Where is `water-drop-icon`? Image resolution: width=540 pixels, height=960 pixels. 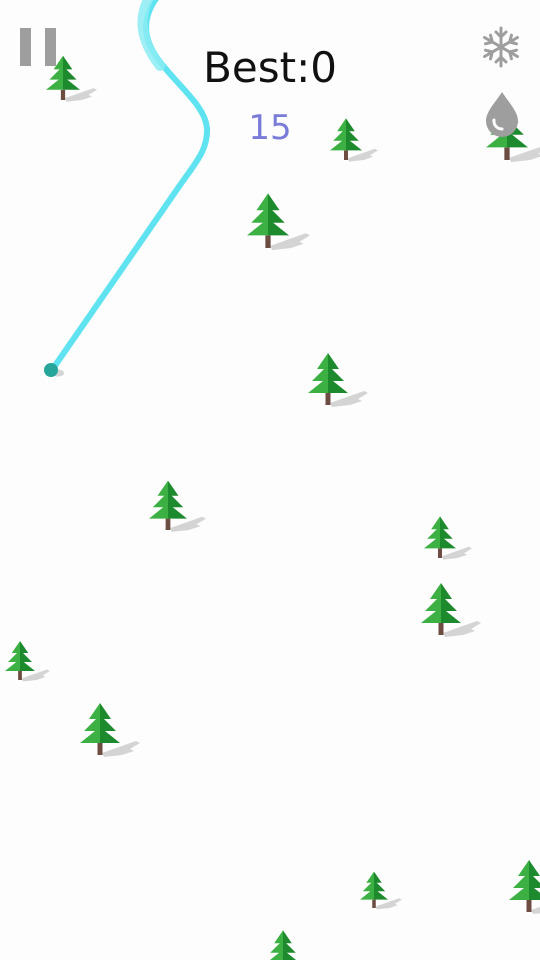 water-drop-icon is located at coordinates (502, 114).